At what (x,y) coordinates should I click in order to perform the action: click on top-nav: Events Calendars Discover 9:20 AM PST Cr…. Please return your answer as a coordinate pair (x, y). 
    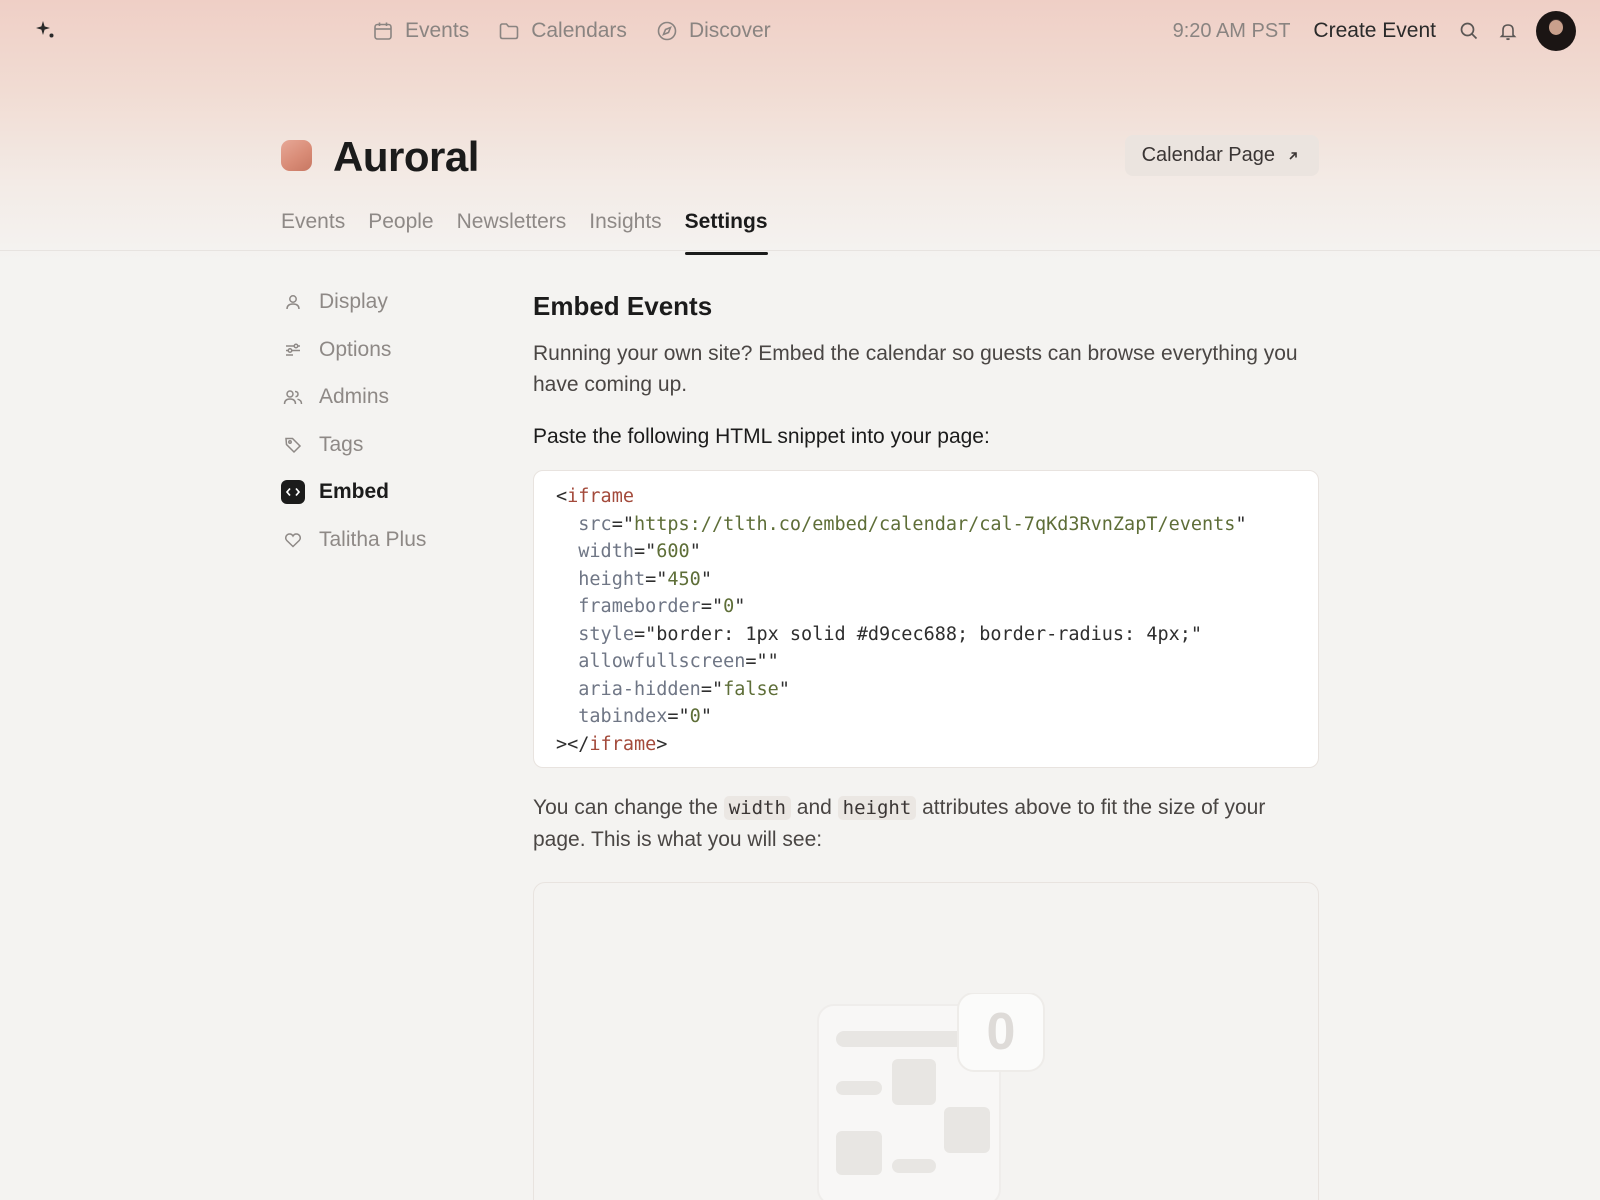
    Looking at the image, I should click on (800, 31).